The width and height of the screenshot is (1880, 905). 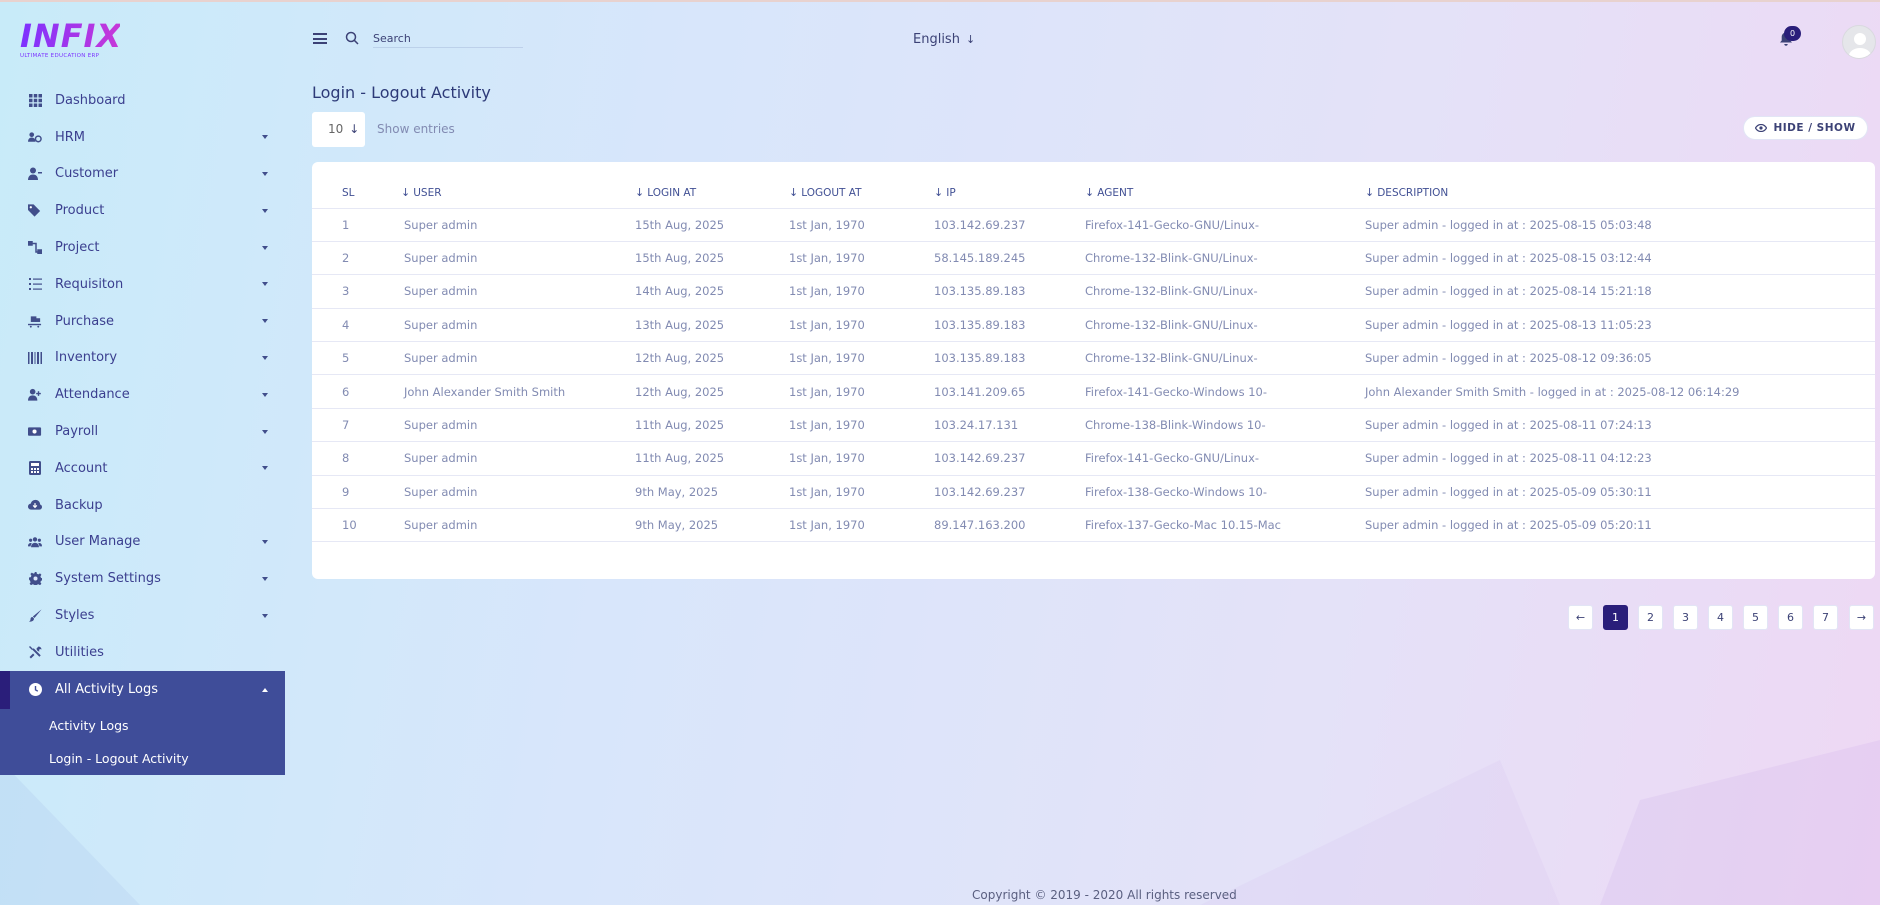 What do you see at coordinates (142, 100) in the screenshot?
I see `sidebar-item-dashboard: Dashboard` at bounding box center [142, 100].